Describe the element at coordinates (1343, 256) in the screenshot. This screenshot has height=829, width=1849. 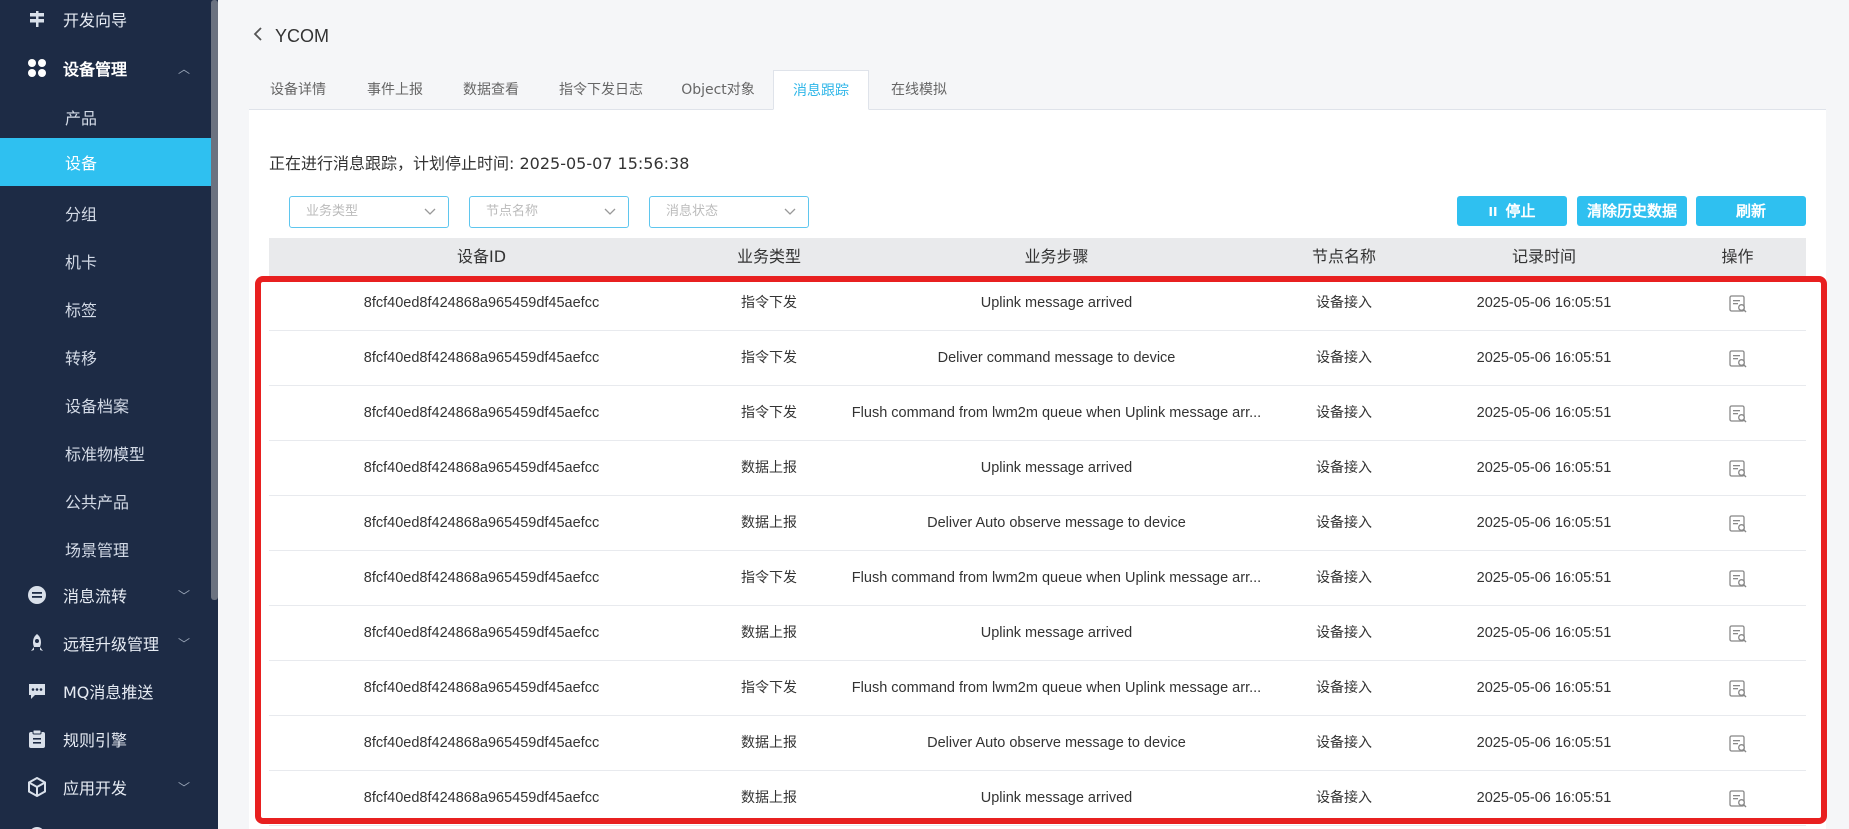
I see `column-header-node-name: 节点名称` at that location.